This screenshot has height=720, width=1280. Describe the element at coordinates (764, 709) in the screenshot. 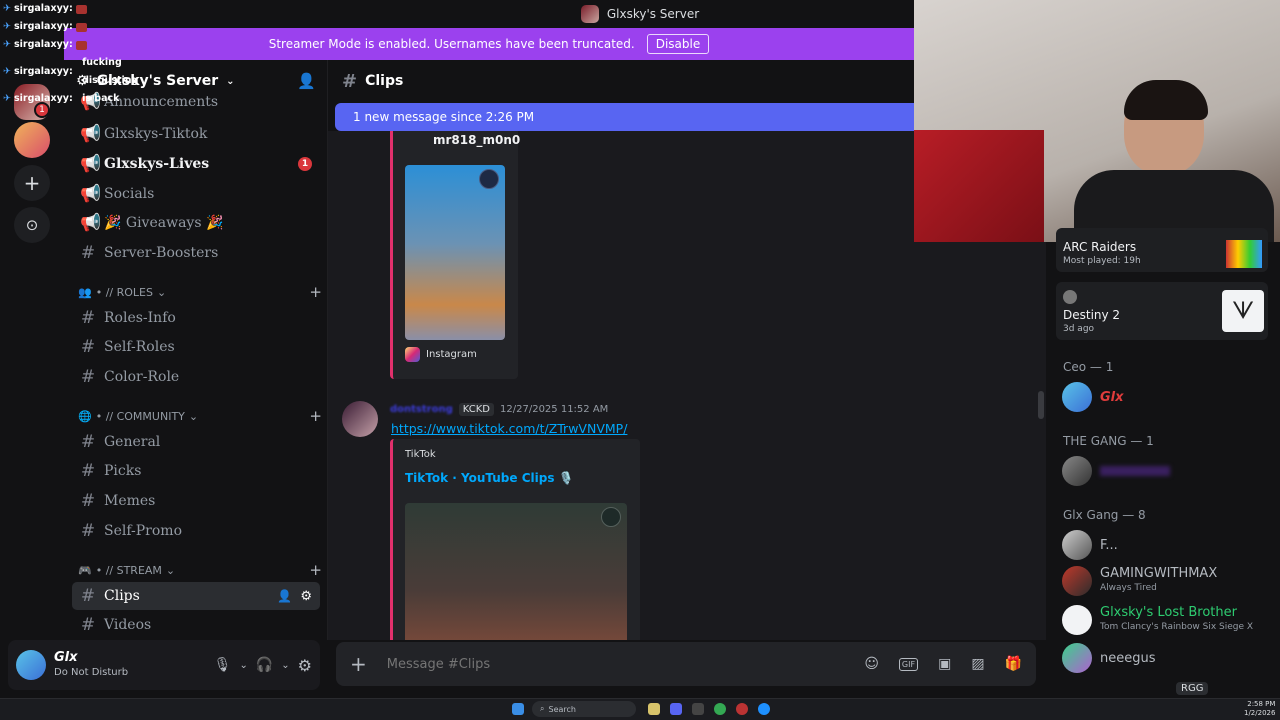

I see `edge-icon` at that location.